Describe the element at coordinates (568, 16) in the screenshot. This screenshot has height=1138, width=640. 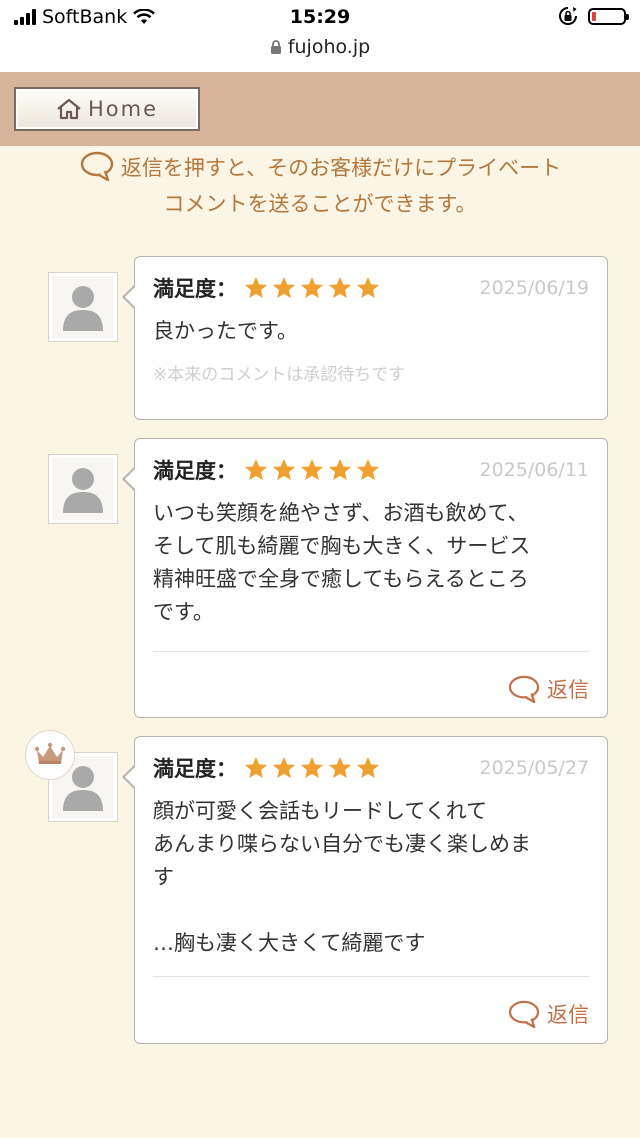
I see `orientation-lock-icon` at that location.